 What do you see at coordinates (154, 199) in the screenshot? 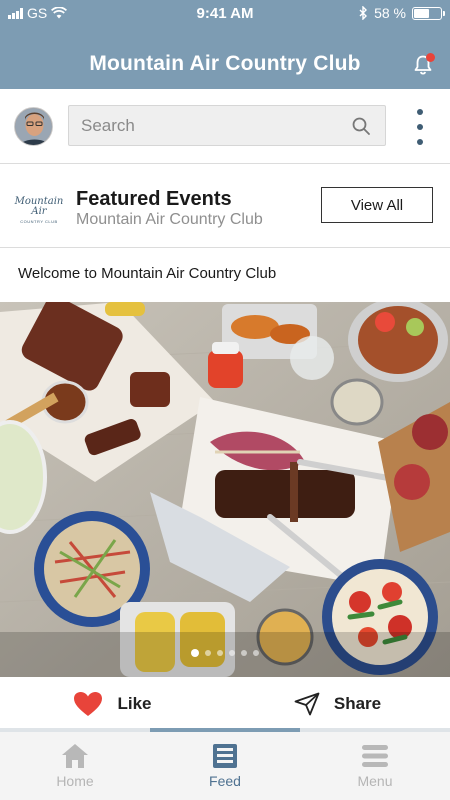
I see `featured-title: Featured Events` at bounding box center [154, 199].